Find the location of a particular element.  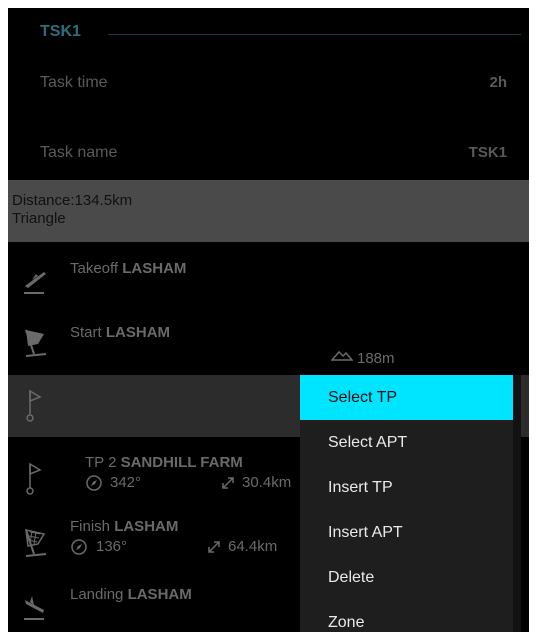

waypoint-takeoff: Takeoff LASHAM is located at coordinates (268, 279).